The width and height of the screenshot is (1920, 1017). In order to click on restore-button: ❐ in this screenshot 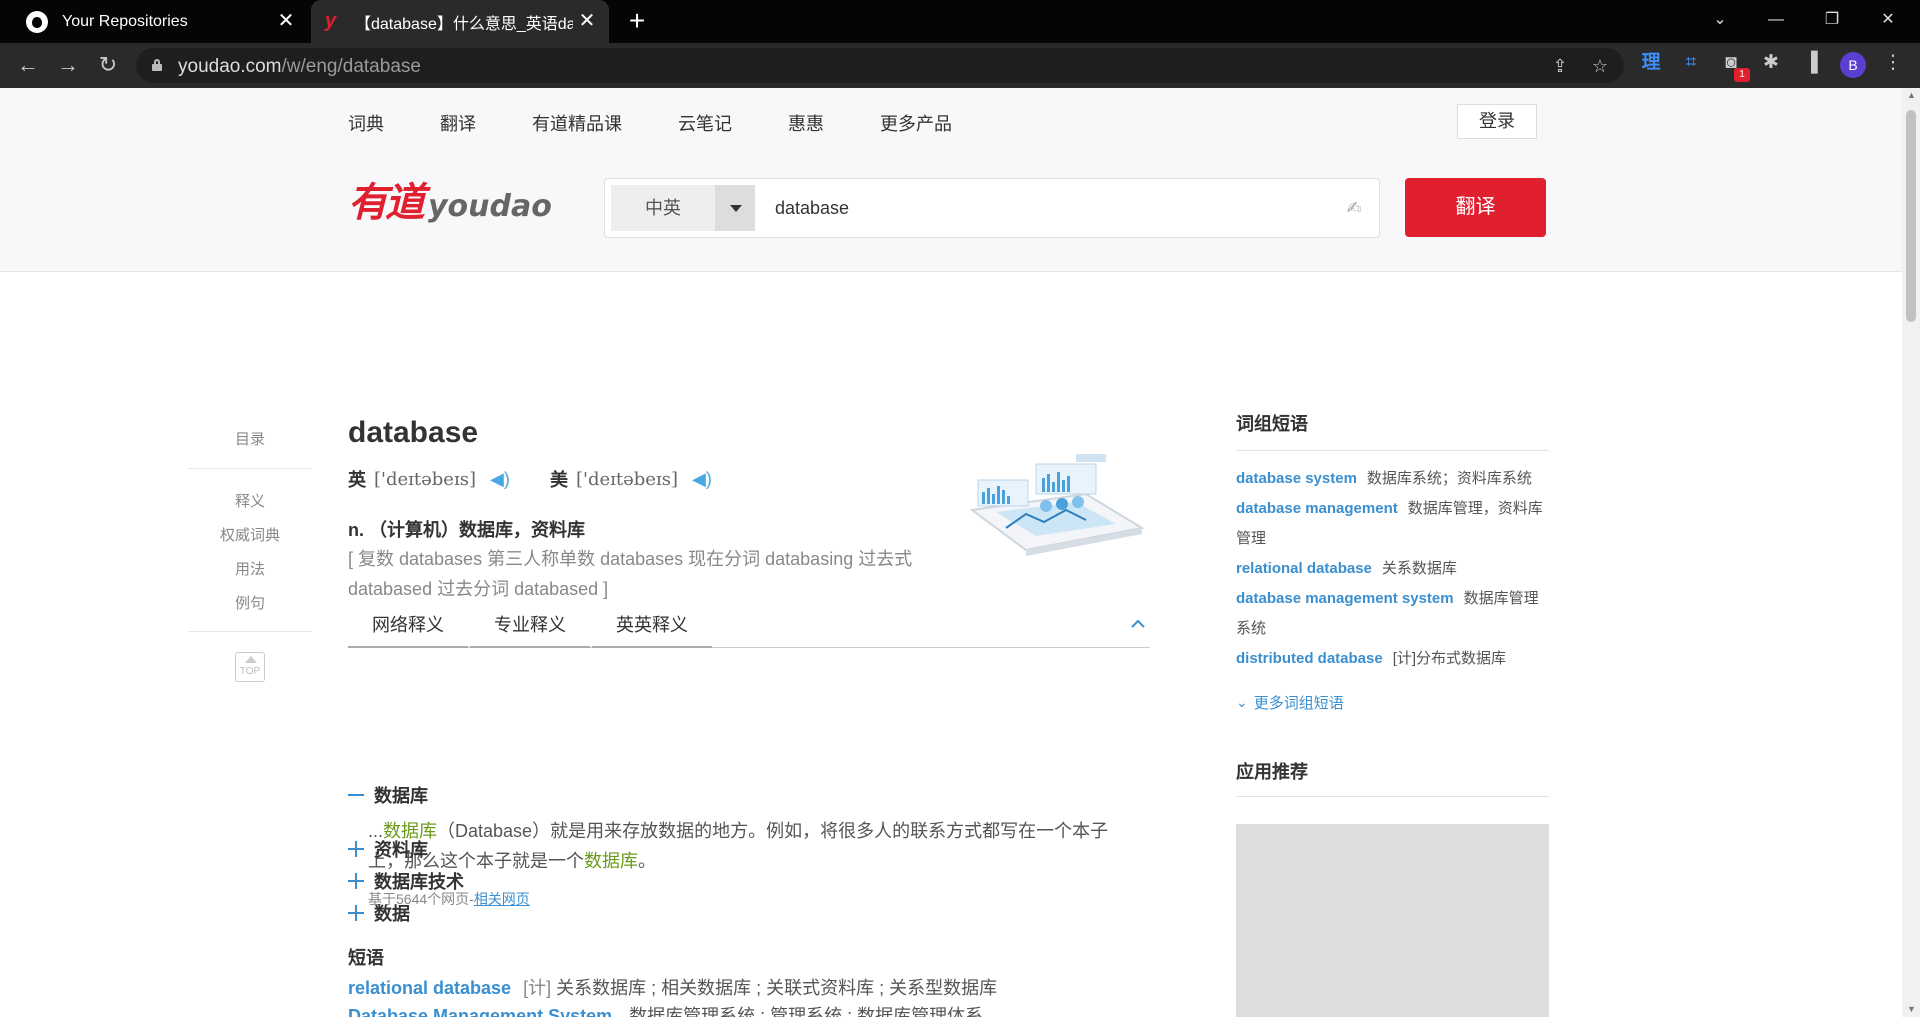, I will do `click(1832, 21)`.